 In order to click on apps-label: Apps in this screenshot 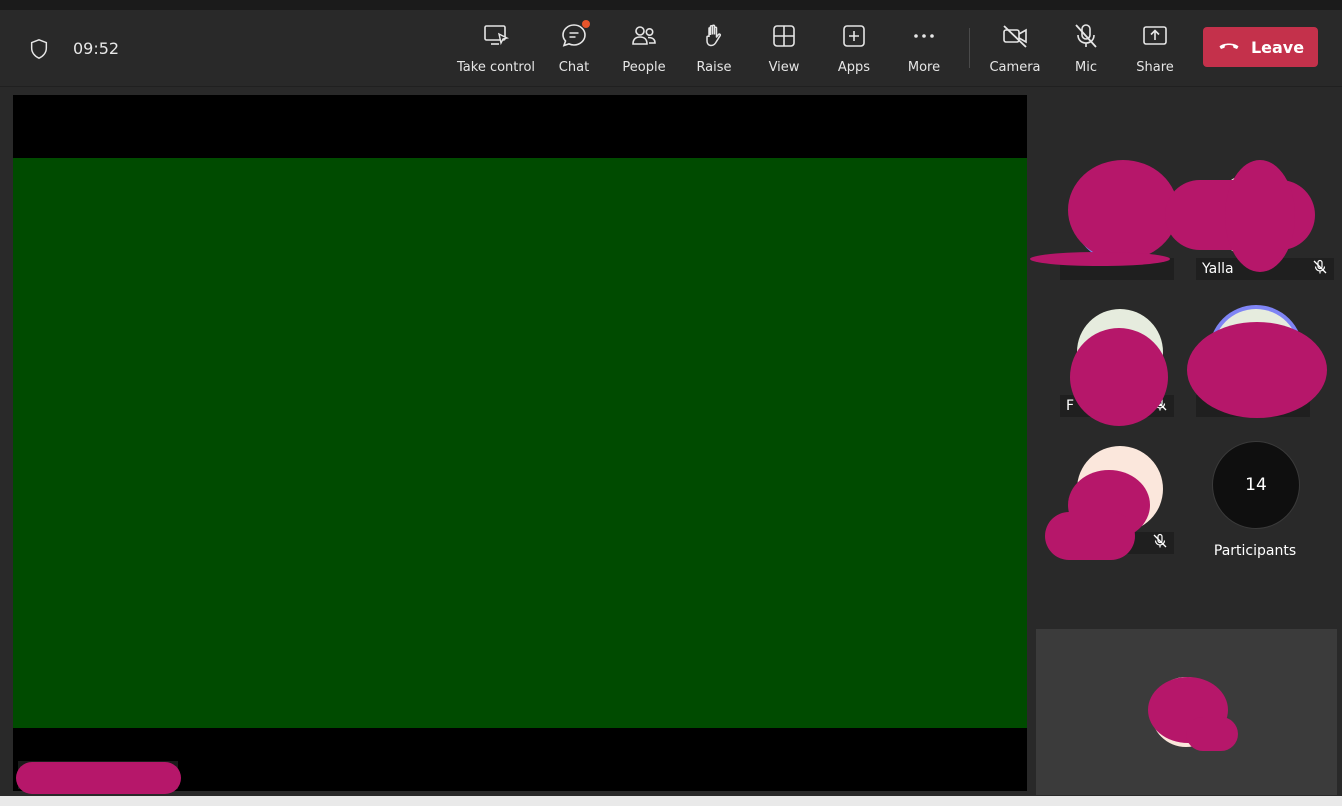, I will do `click(854, 67)`.